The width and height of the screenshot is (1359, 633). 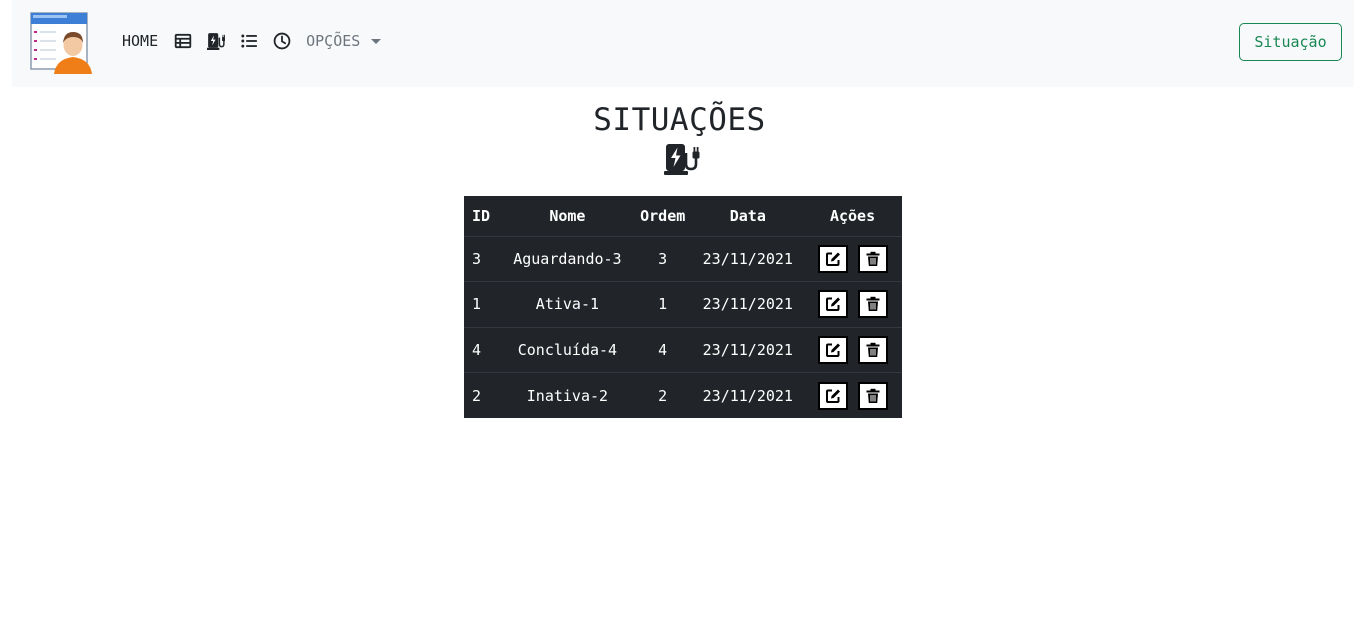 I want to click on cell-nome: Inativa-2, so click(x=567, y=395).